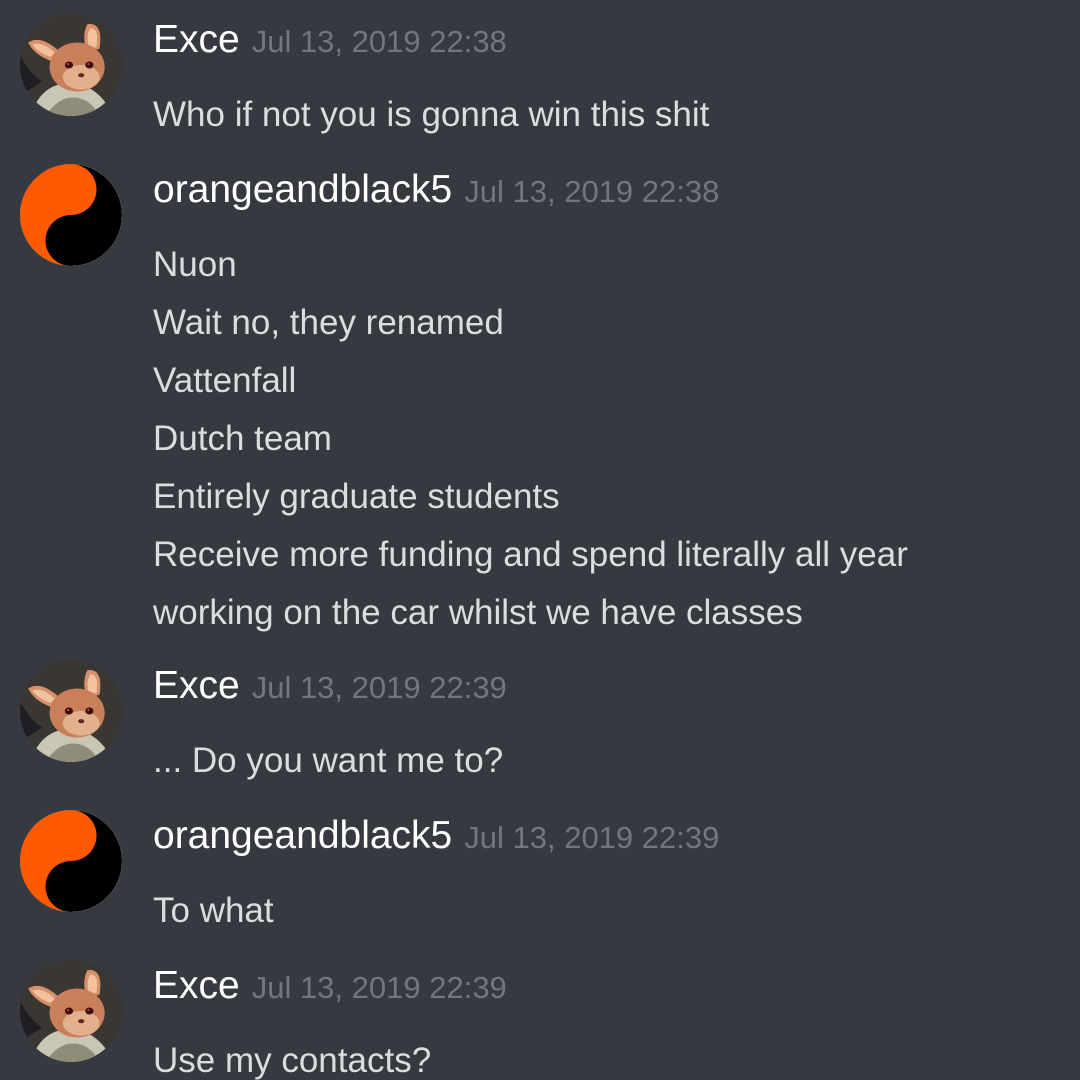 Image resolution: width=1080 pixels, height=1080 pixels. I want to click on message-header: orangeandblack5 Jul 13, 2019 22:38, so click(436, 189).